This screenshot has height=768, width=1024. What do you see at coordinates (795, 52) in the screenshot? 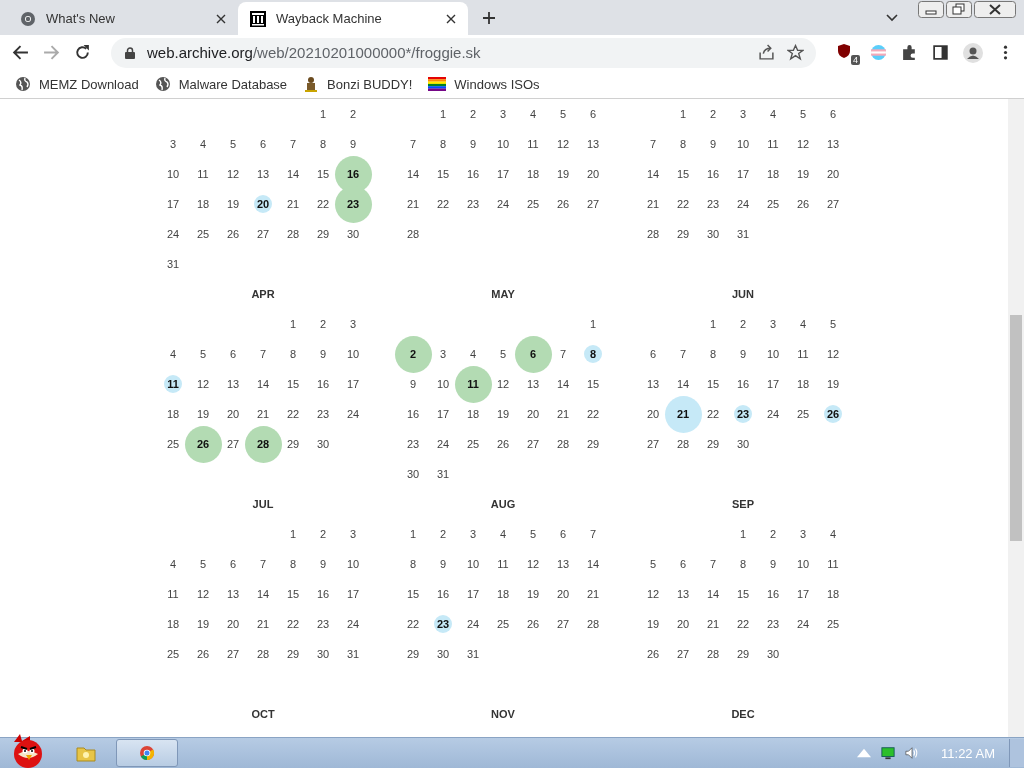
I see `star-icon` at bounding box center [795, 52].